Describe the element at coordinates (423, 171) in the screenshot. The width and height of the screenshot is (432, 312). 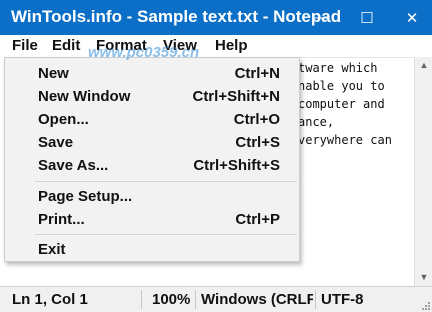
I see `vertical-scrollbar: ▲ ▼` at that location.